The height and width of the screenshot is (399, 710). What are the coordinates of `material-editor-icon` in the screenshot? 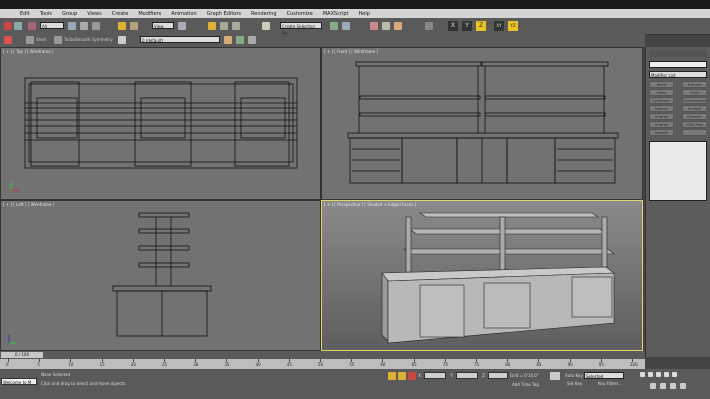 It's located at (374, 26).